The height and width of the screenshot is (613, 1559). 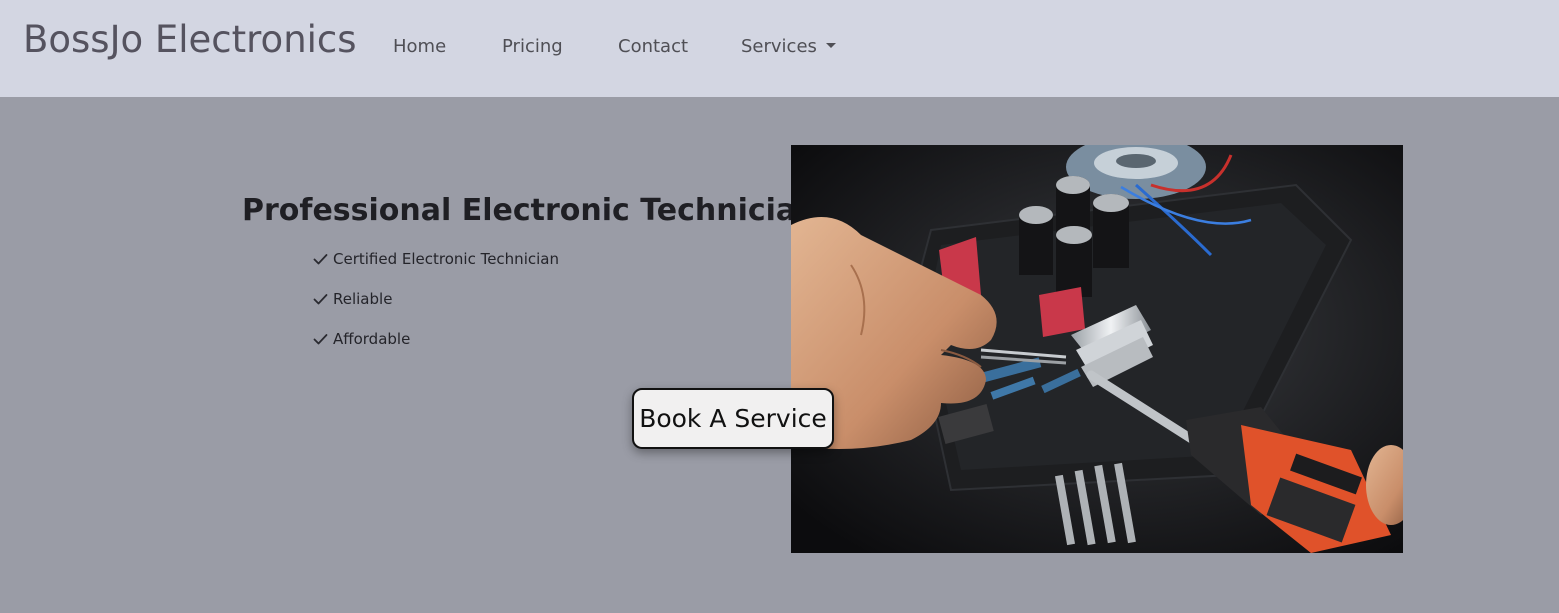 I want to click on hero-title: Professional Electronic Technician, so click(x=530, y=210).